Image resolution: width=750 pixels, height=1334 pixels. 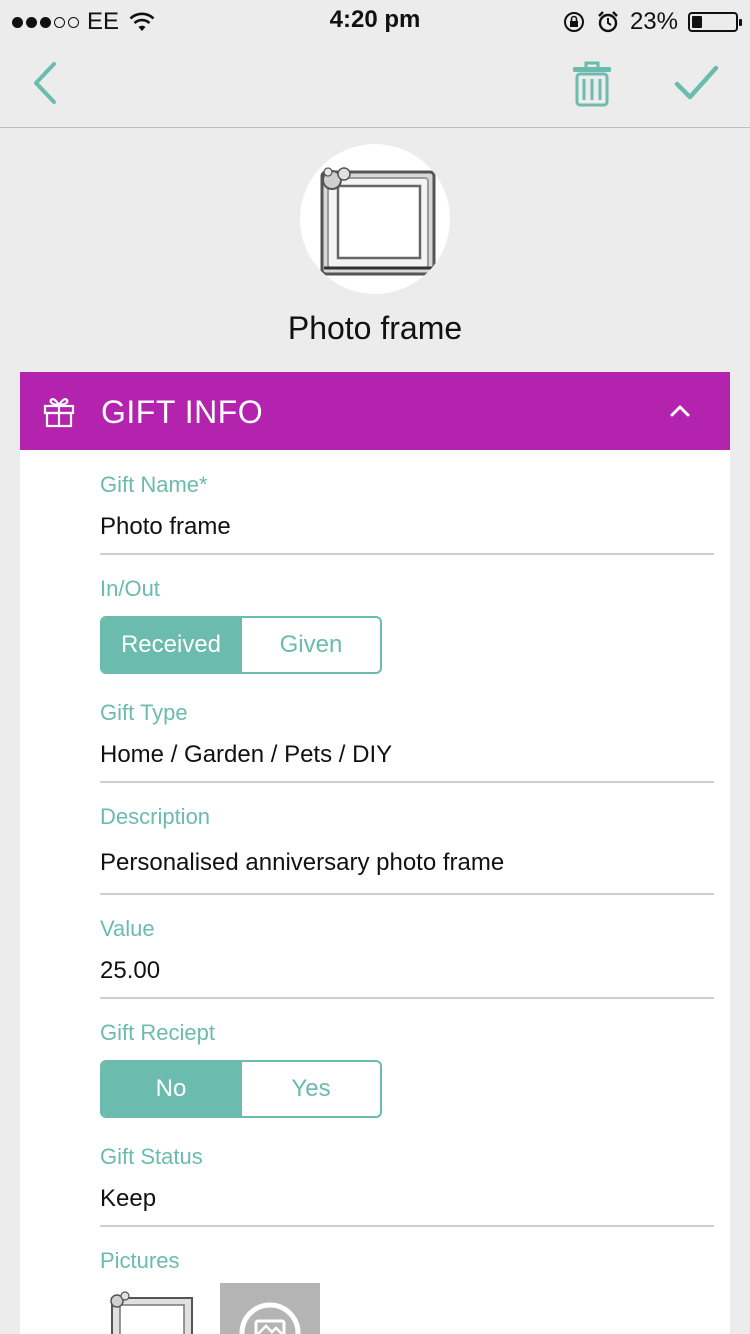 I want to click on gift-name-input: Photo frame, so click(x=165, y=527).